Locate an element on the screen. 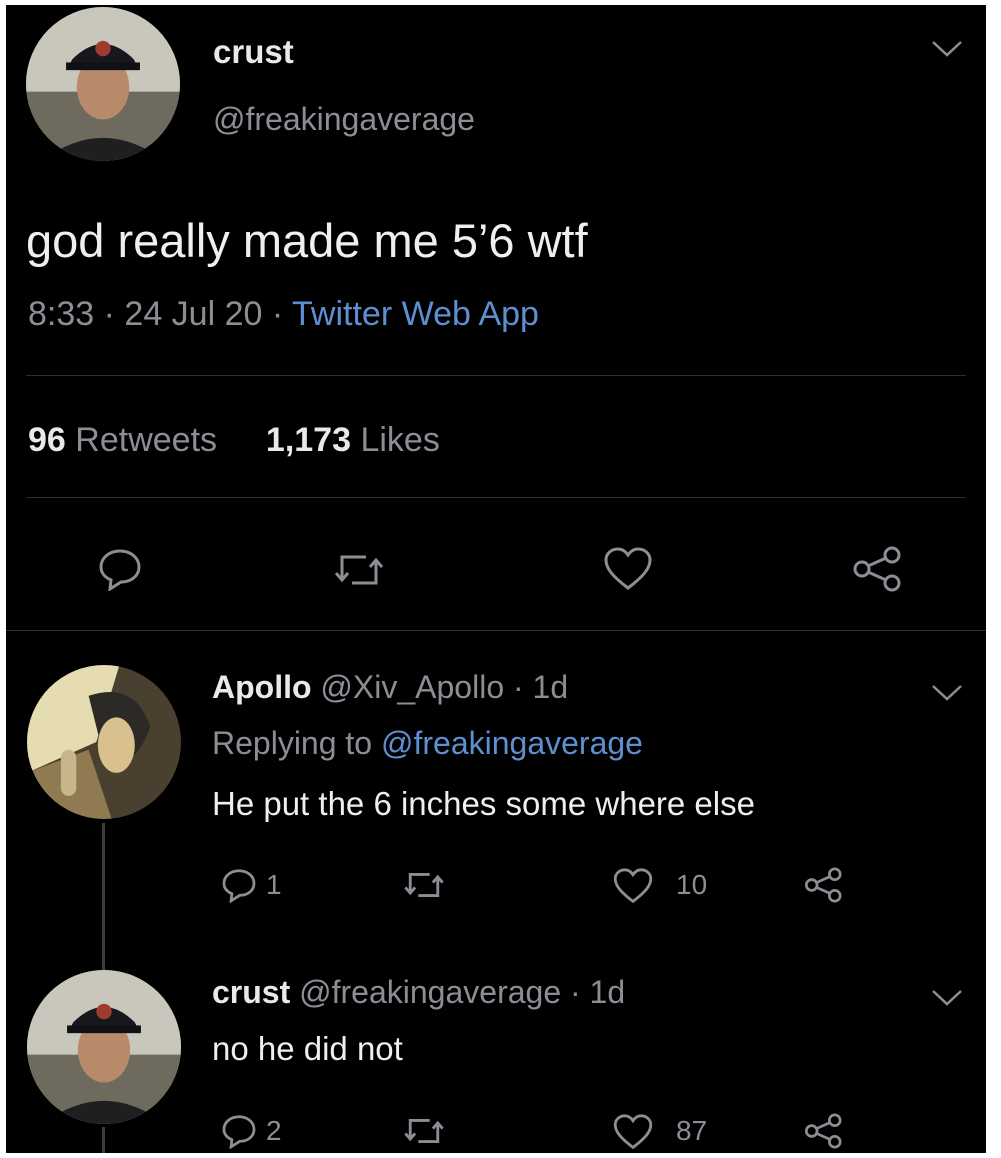 Image resolution: width=1001 pixels, height=1158 pixels. reply-header: Apollo @Xiv_Apollo · 1d is located at coordinates (390, 687).